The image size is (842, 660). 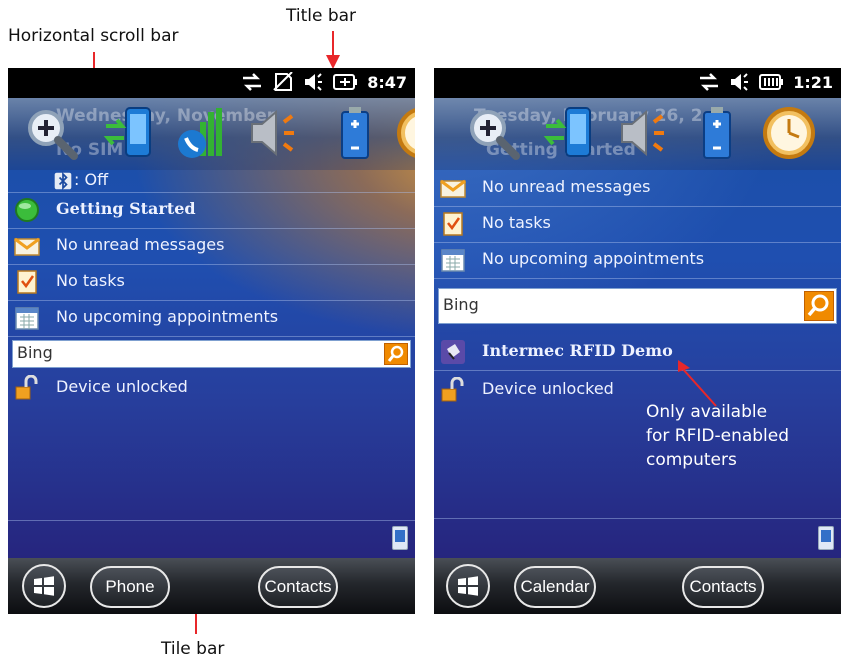 I want to click on bluetooth-status-row: : Off, so click(x=211, y=181).